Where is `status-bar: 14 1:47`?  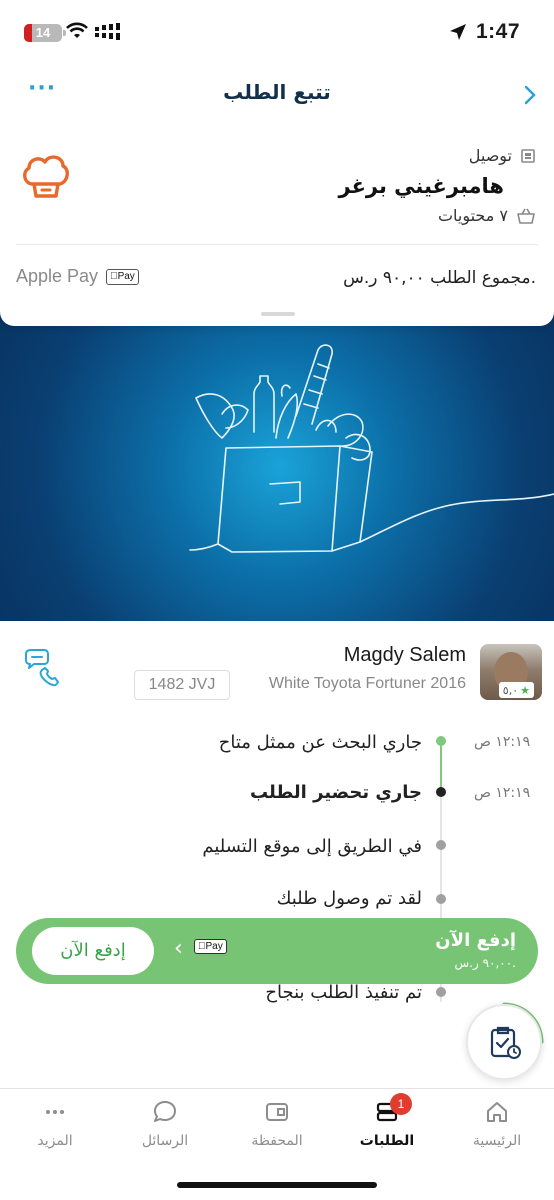
status-bar: 14 1:47 is located at coordinates (277, 33).